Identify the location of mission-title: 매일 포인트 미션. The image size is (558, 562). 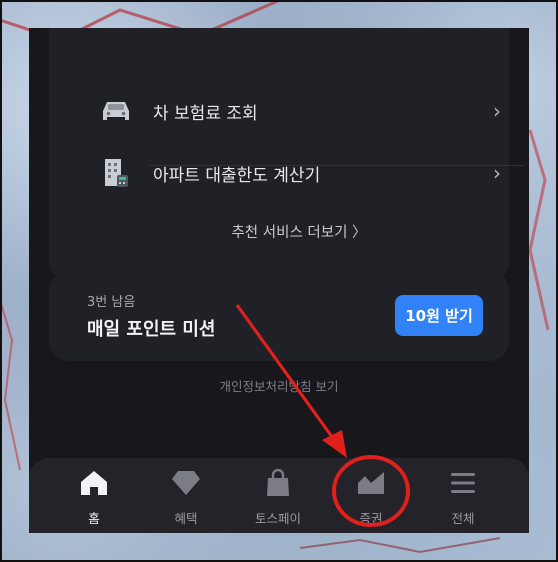
(151, 329).